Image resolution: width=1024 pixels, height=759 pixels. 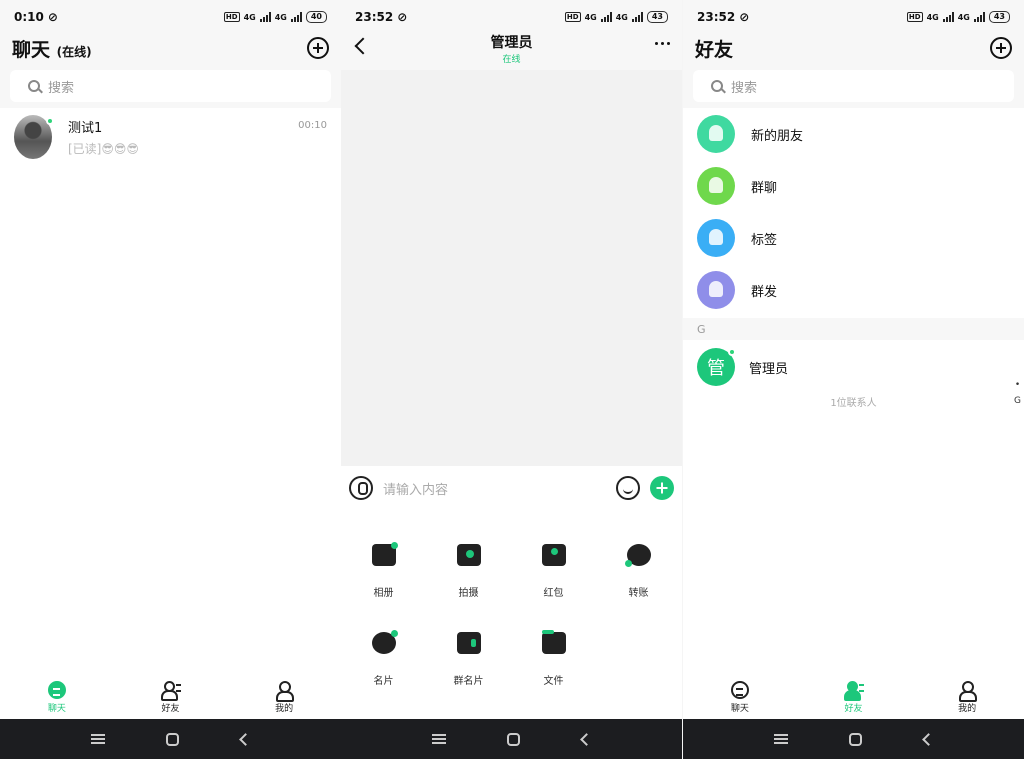 What do you see at coordinates (52, 49) in the screenshot?
I see `page-title: 聊天 (在线)` at bounding box center [52, 49].